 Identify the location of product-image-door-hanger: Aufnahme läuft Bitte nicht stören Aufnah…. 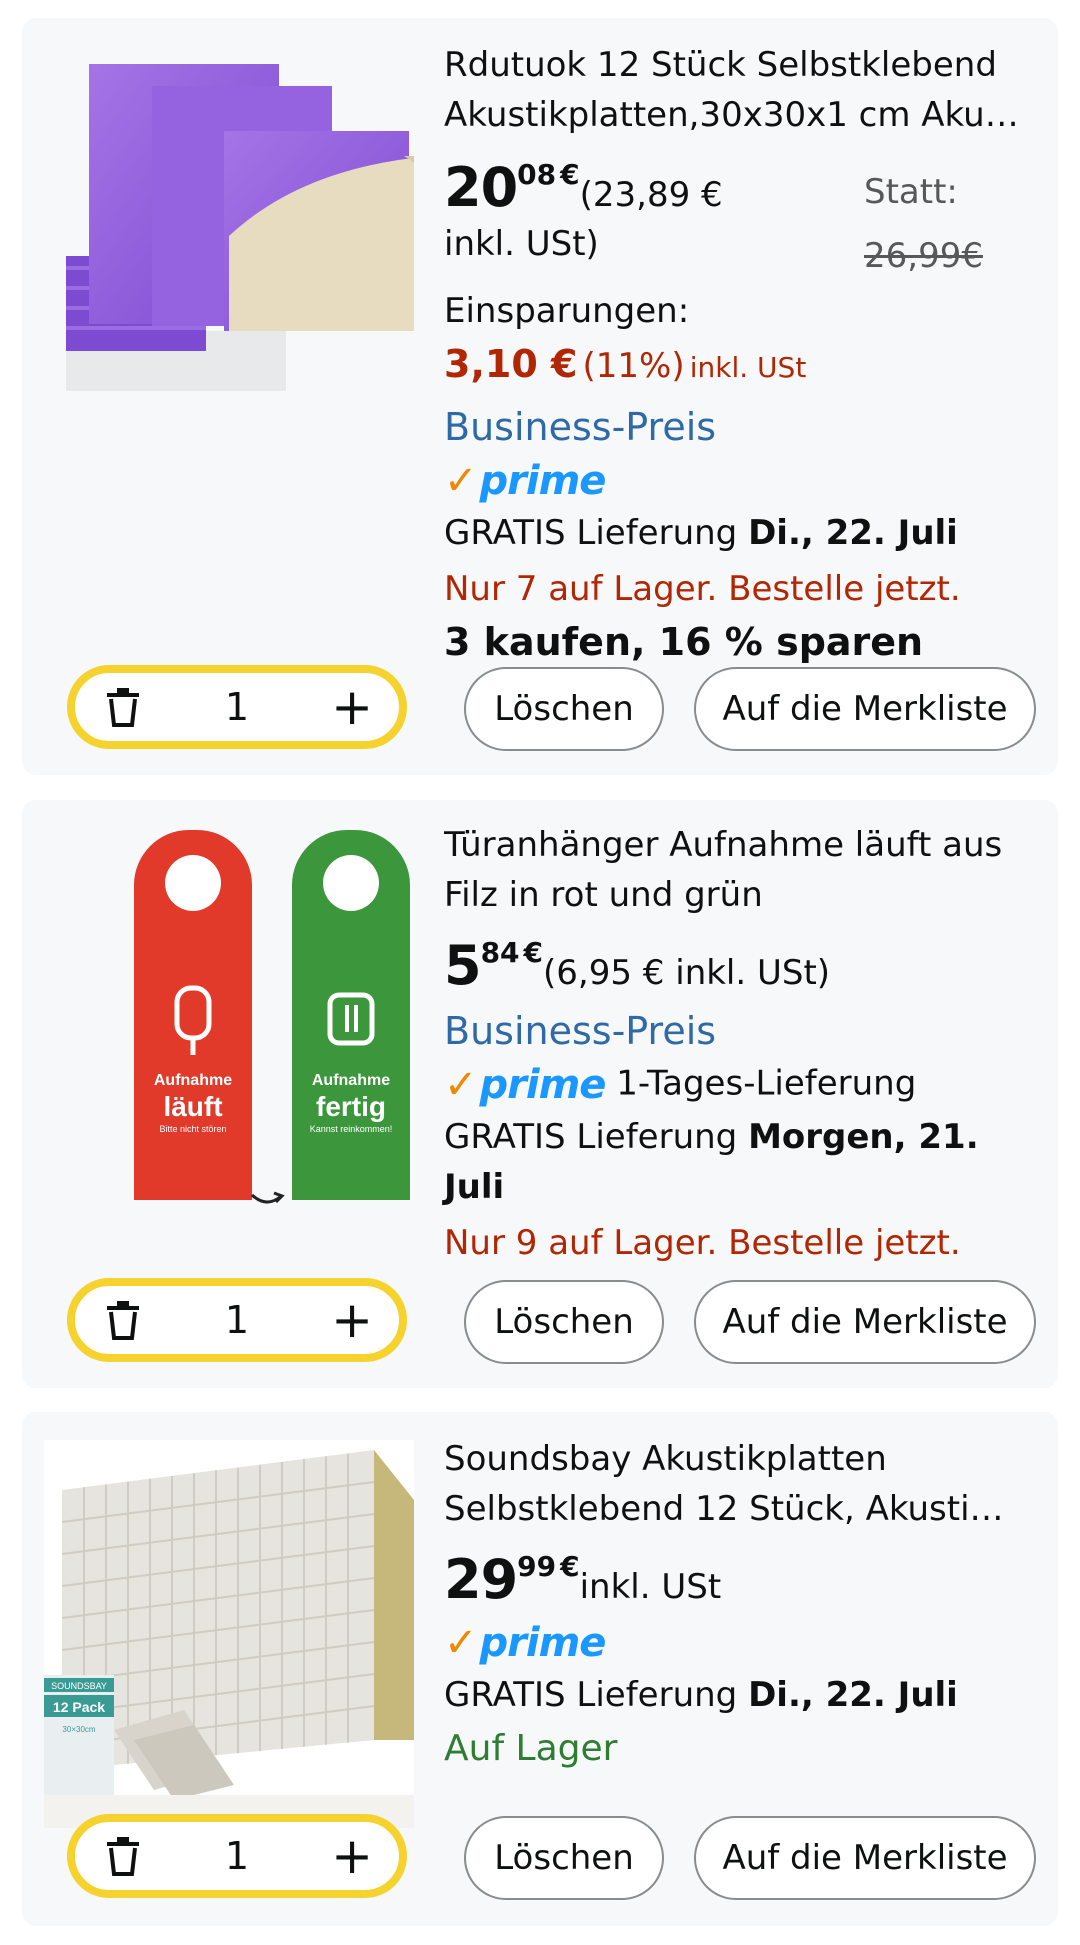
(229, 1010).